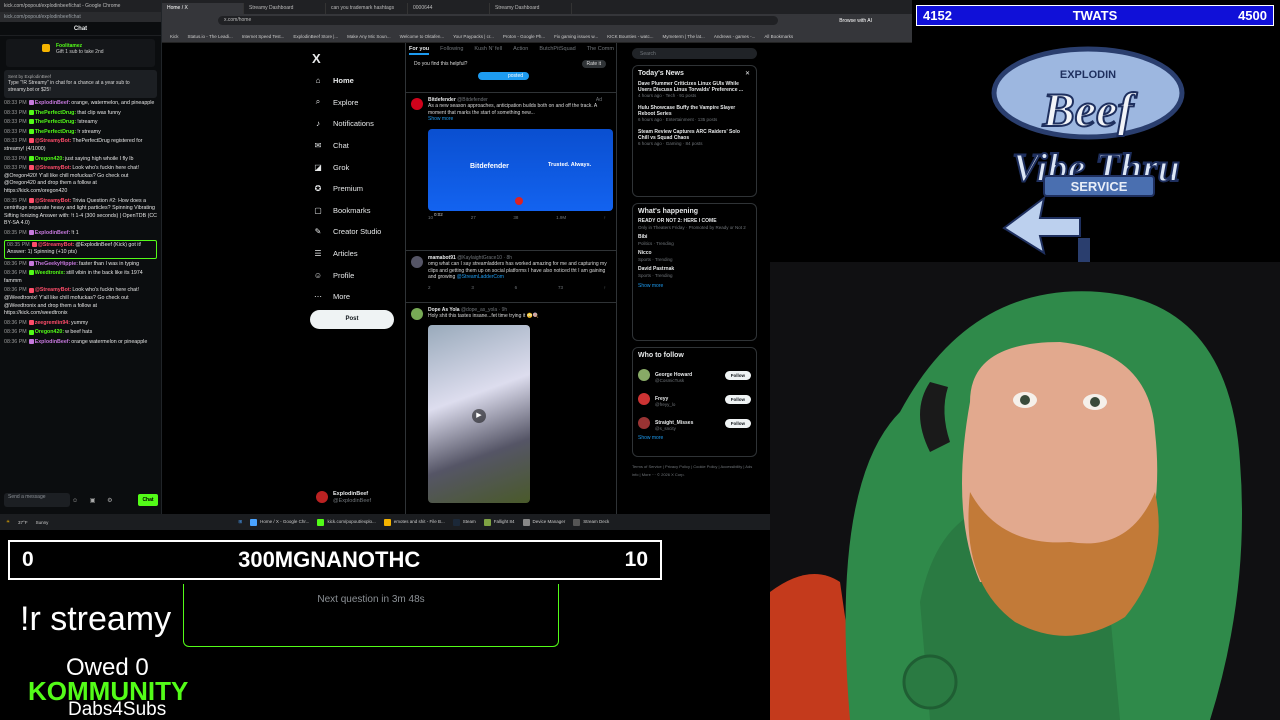 Image resolution: width=1280 pixels, height=720 pixels. What do you see at coordinates (346, 275) in the screenshot?
I see `nav-item-profile: ☺ Profile` at bounding box center [346, 275].